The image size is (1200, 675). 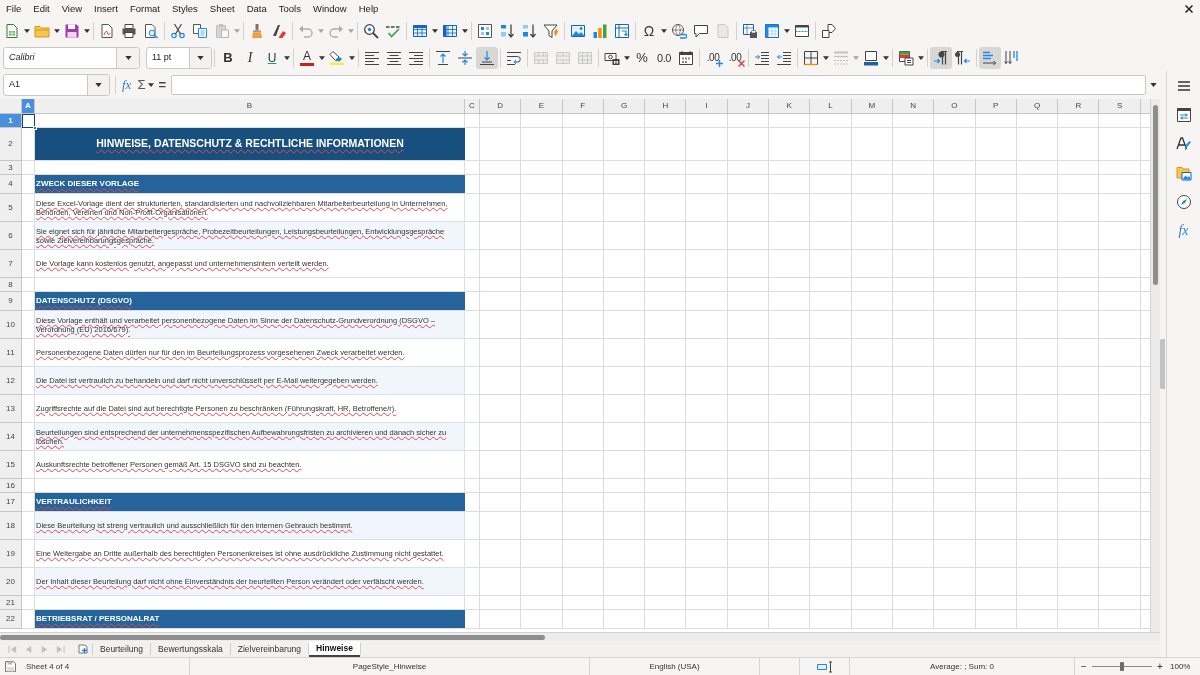 What do you see at coordinates (184, 9) in the screenshot?
I see `menu-item: Styles` at bounding box center [184, 9].